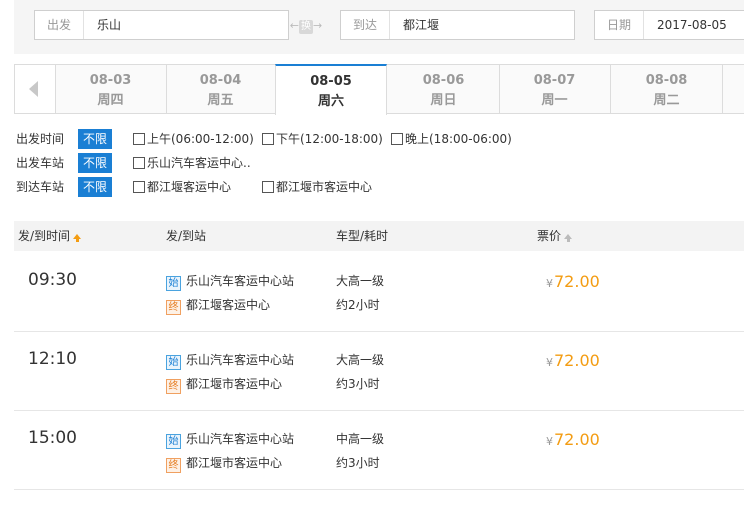 Image resolution: width=744 pixels, height=510 pixels. What do you see at coordinates (457, 25) in the screenshot?
I see `arrive-city-field: 到达 都江堰` at bounding box center [457, 25].